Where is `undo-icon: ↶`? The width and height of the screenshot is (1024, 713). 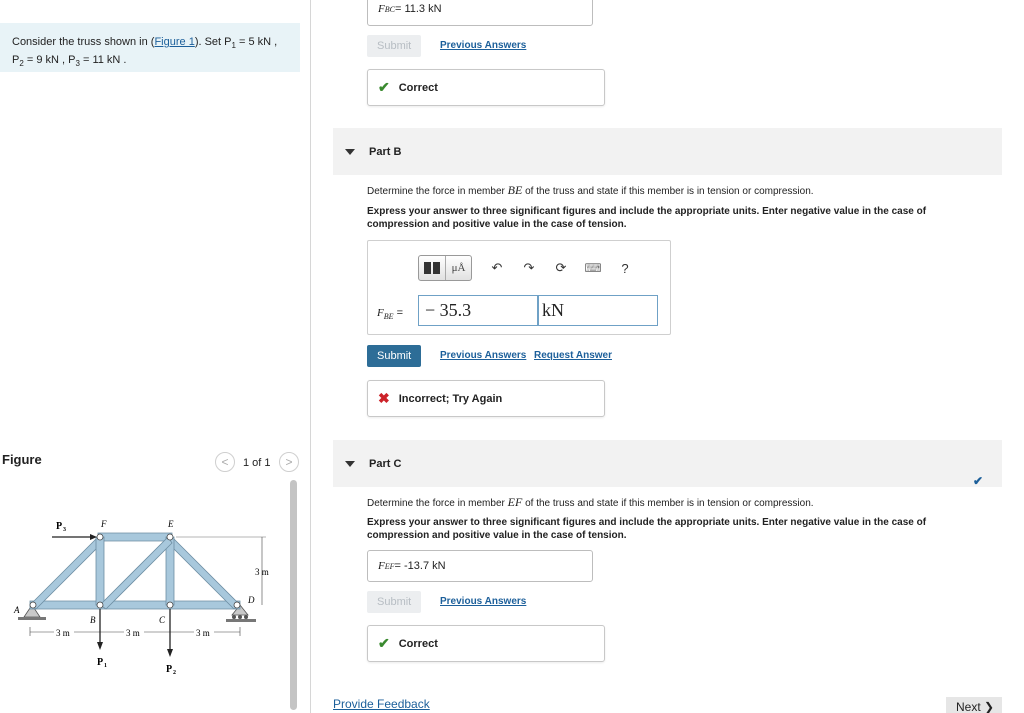 undo-icon: ↶ is located at coordinates (497, 268).